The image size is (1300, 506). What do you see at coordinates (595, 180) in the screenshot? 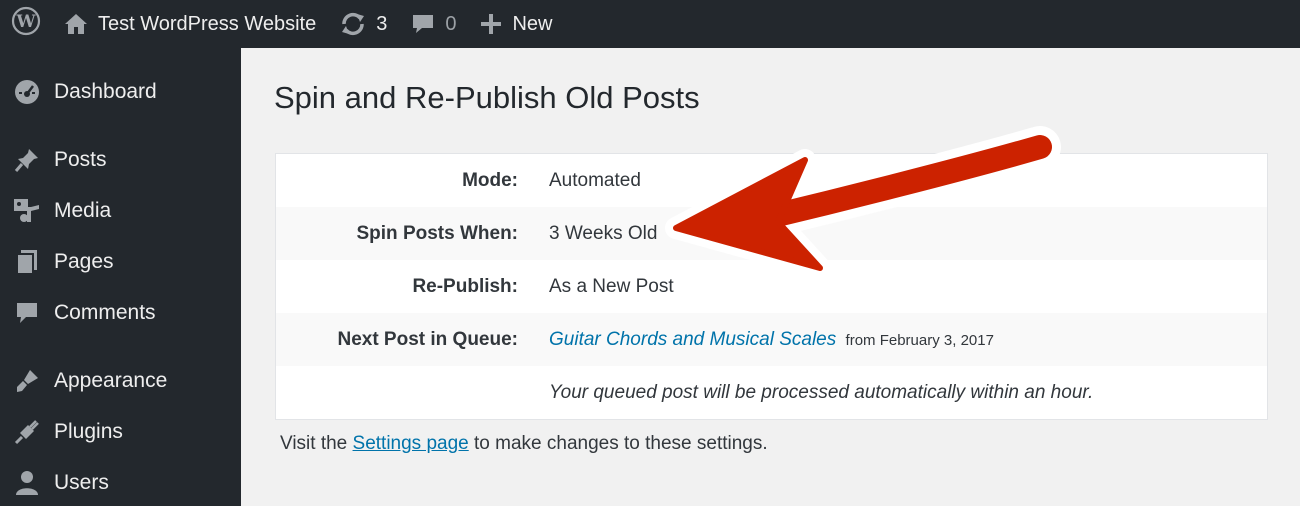
I see `row-value: Automated` at bounding box center [595, 180].